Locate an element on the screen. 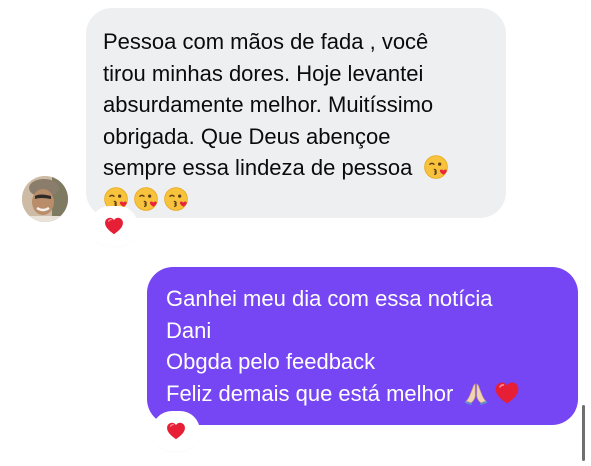 This screenshot has width=591, height=466. message-line: obrigada. Que Deus abençoe is located at coordinates (247, 136).